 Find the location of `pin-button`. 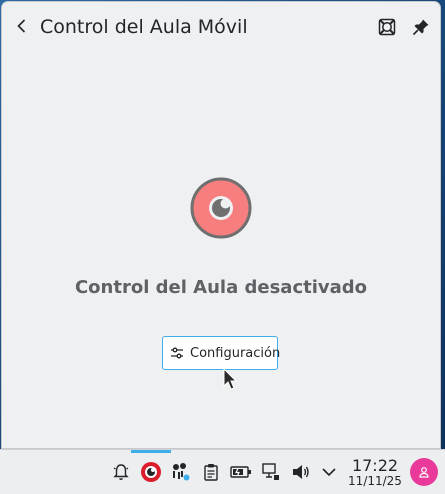

pin-button is located at coordinates (421, 27).